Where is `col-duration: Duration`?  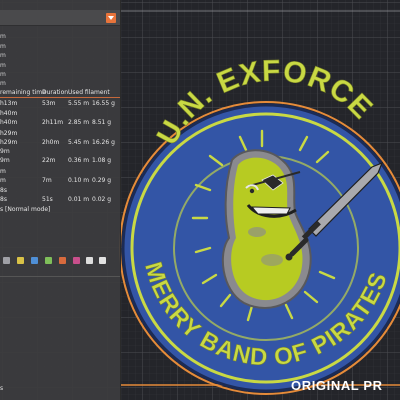 col-duration: Duration is located at coordinates (55, 92).